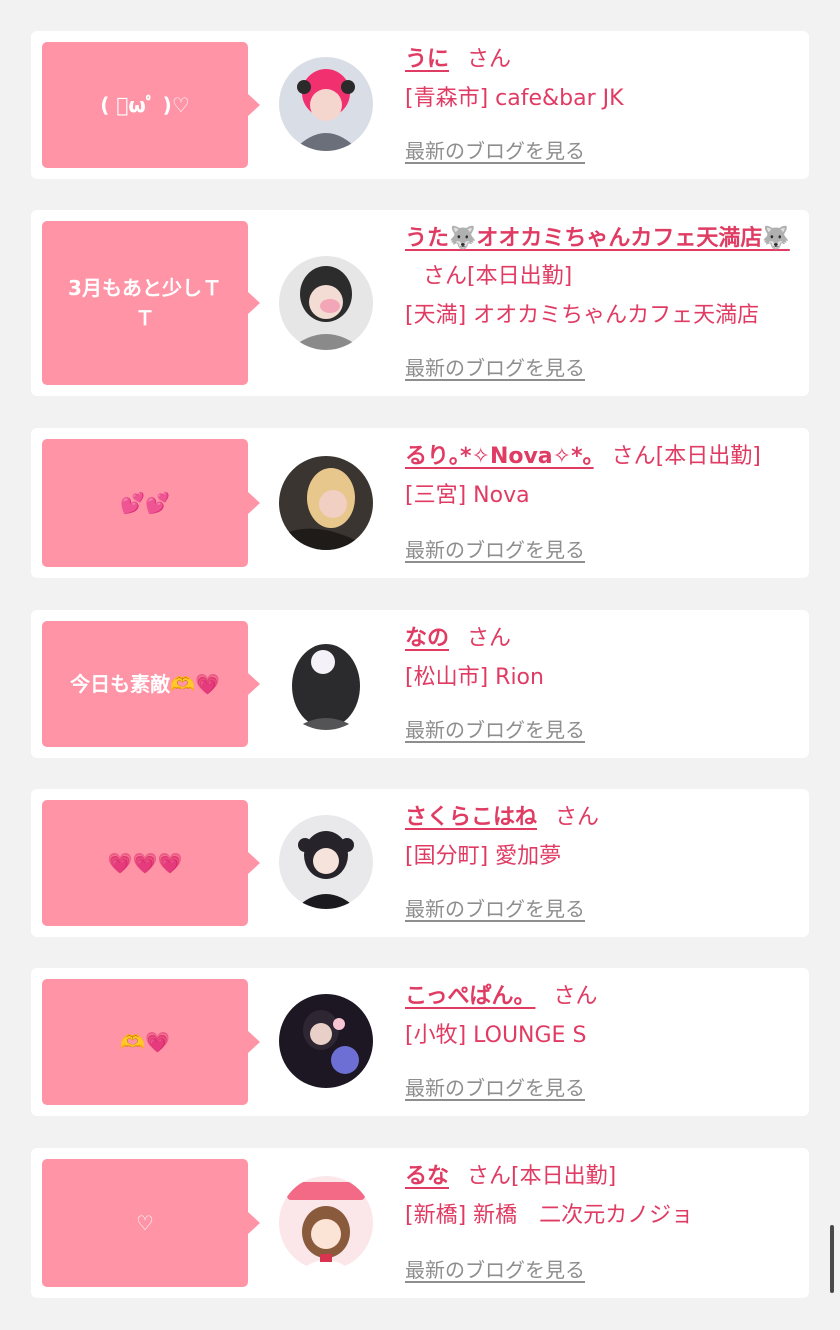  I want to click on message-bubble: 💕💕, so click(151, 503).